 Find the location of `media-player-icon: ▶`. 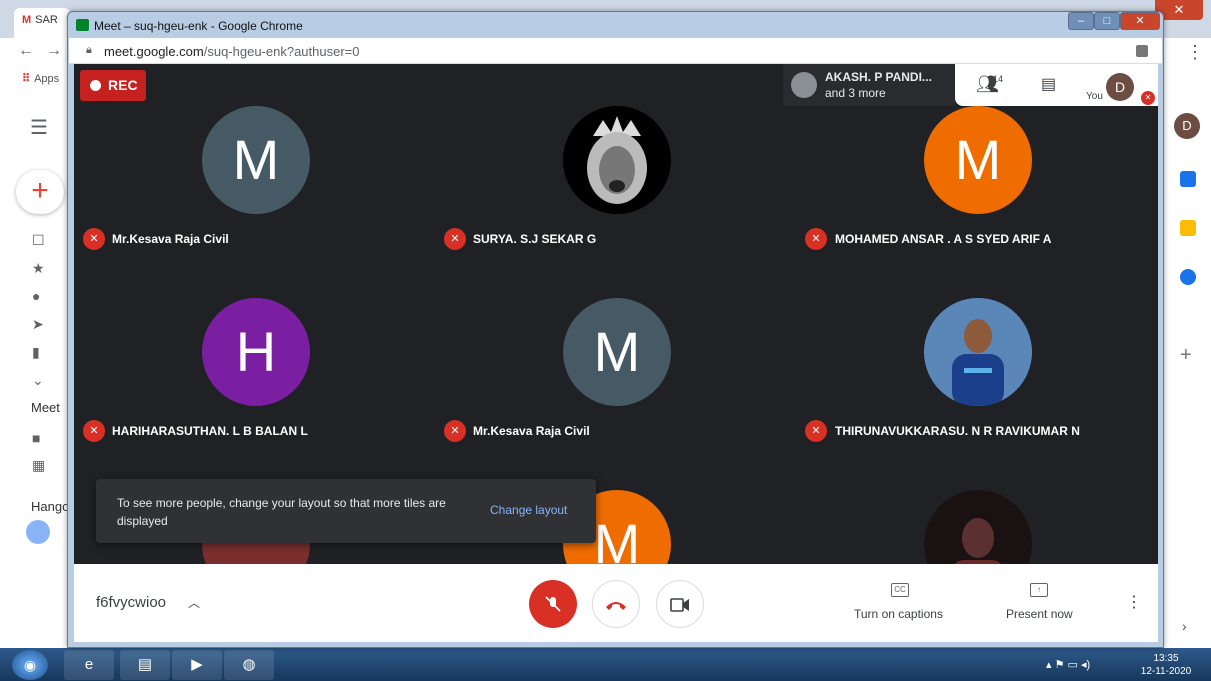

media-player-icon: ▶ is located at coordinates (197, 665).